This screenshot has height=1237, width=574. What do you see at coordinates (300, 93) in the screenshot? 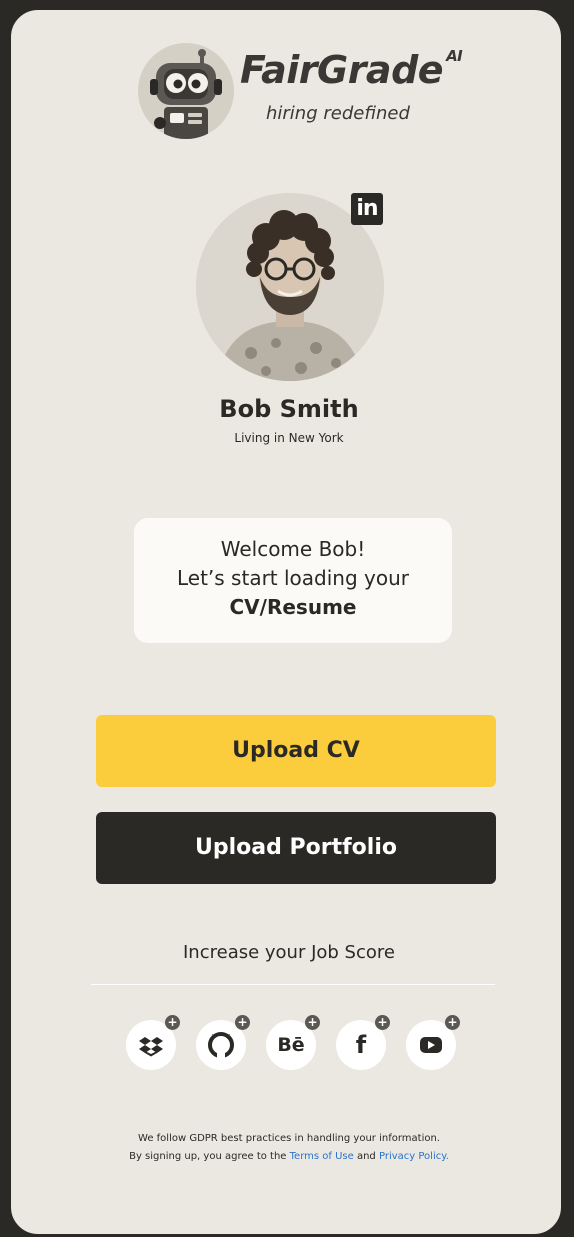
I see `brand-logo: FairGrade AI hiring redefined` at bounding box center [300, 93].